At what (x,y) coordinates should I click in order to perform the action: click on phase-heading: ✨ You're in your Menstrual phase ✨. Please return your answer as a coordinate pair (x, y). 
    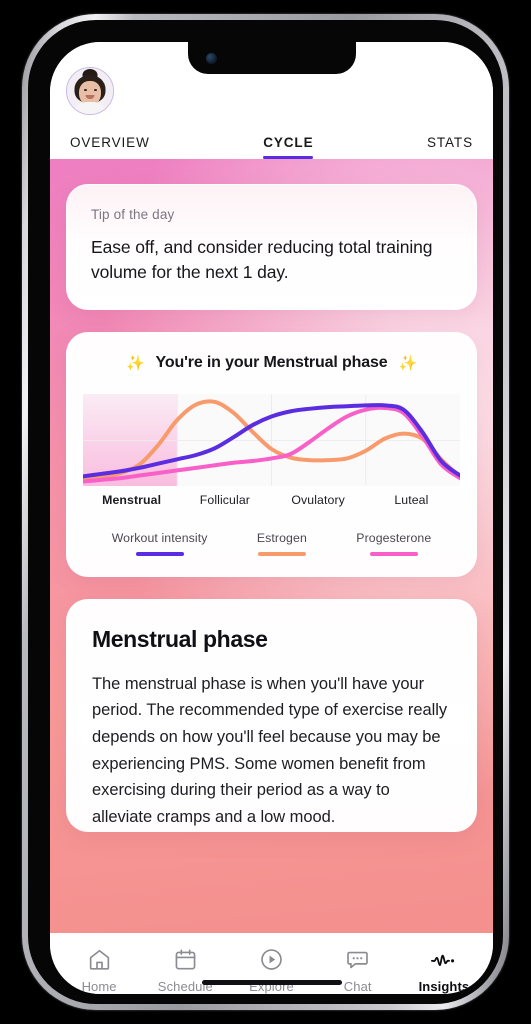
    Looking at the image, I should click on (271, 363).